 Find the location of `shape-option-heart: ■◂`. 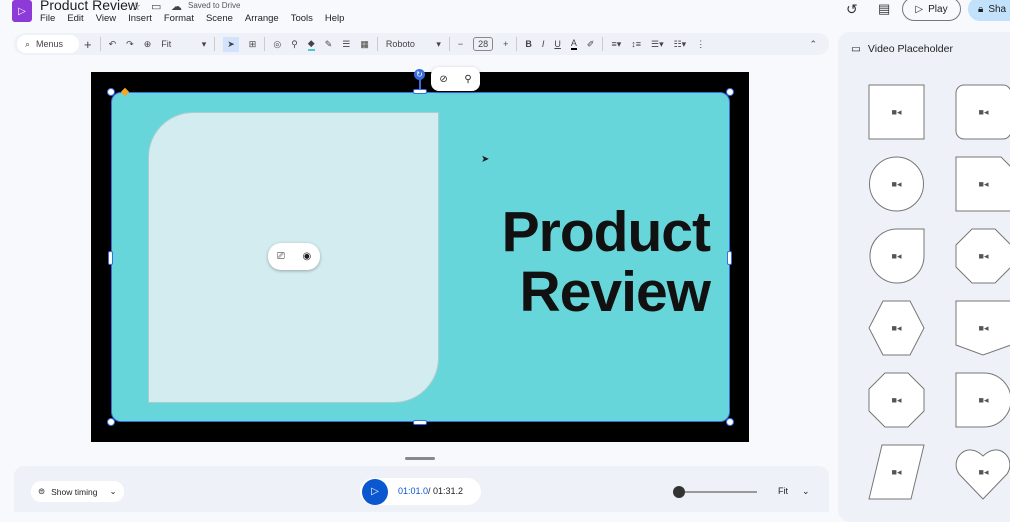

shape-option-heart: ■◂ is located at coordinates (982, 472).